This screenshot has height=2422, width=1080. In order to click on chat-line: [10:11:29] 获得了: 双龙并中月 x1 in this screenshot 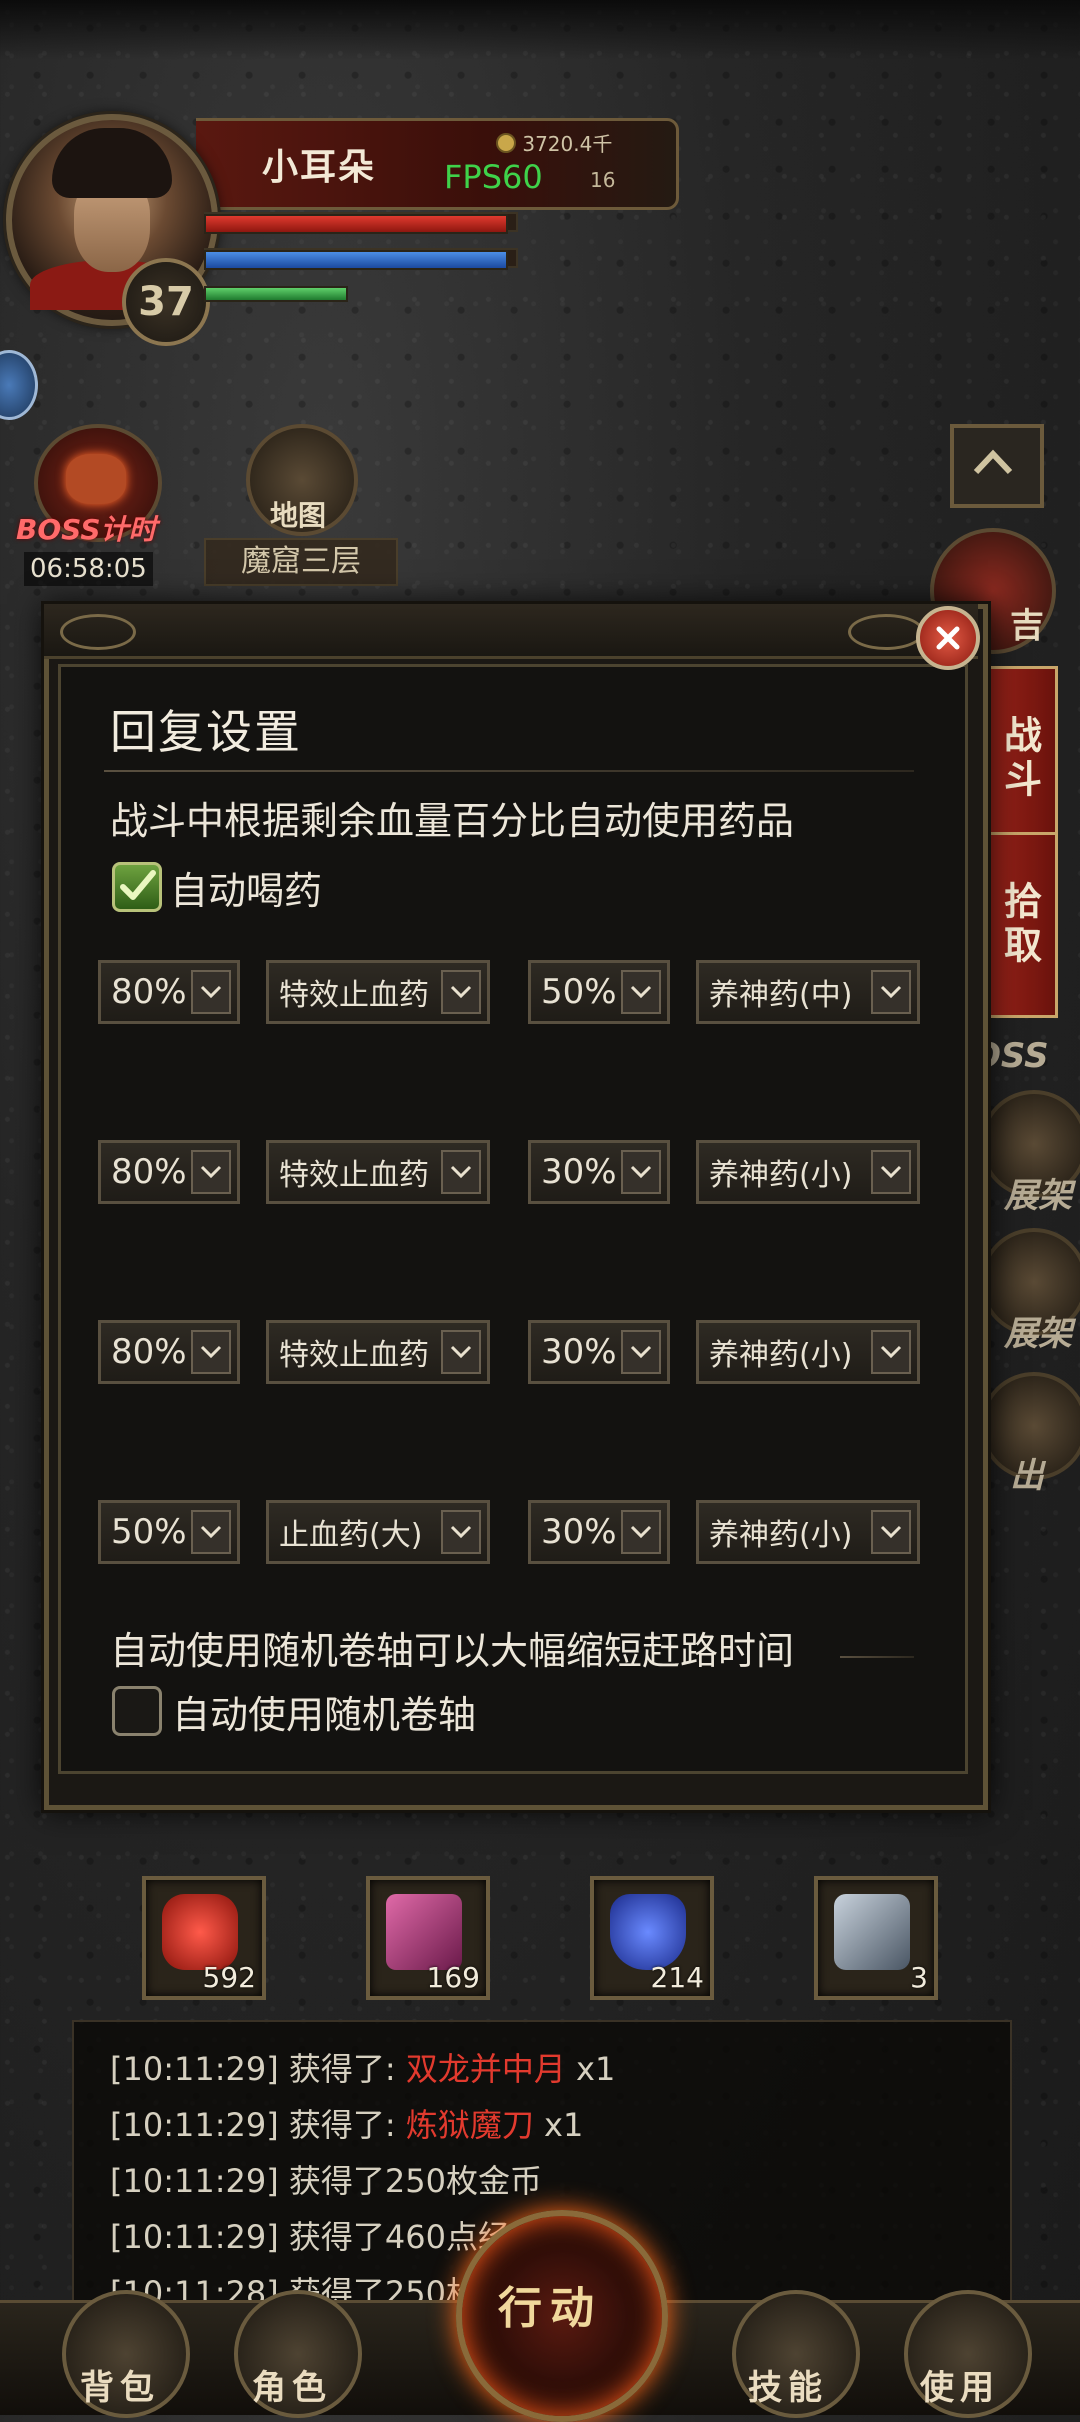, I will do `click(362, 2067)`.